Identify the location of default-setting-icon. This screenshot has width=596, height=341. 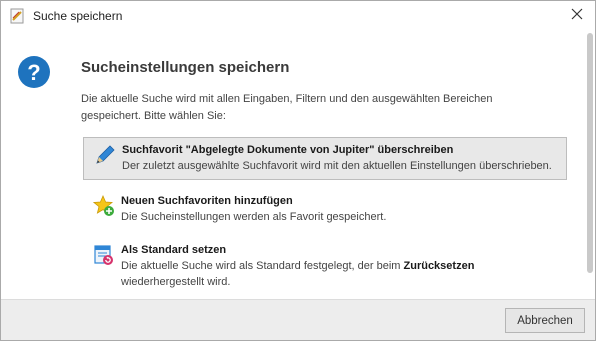
(104, 255).